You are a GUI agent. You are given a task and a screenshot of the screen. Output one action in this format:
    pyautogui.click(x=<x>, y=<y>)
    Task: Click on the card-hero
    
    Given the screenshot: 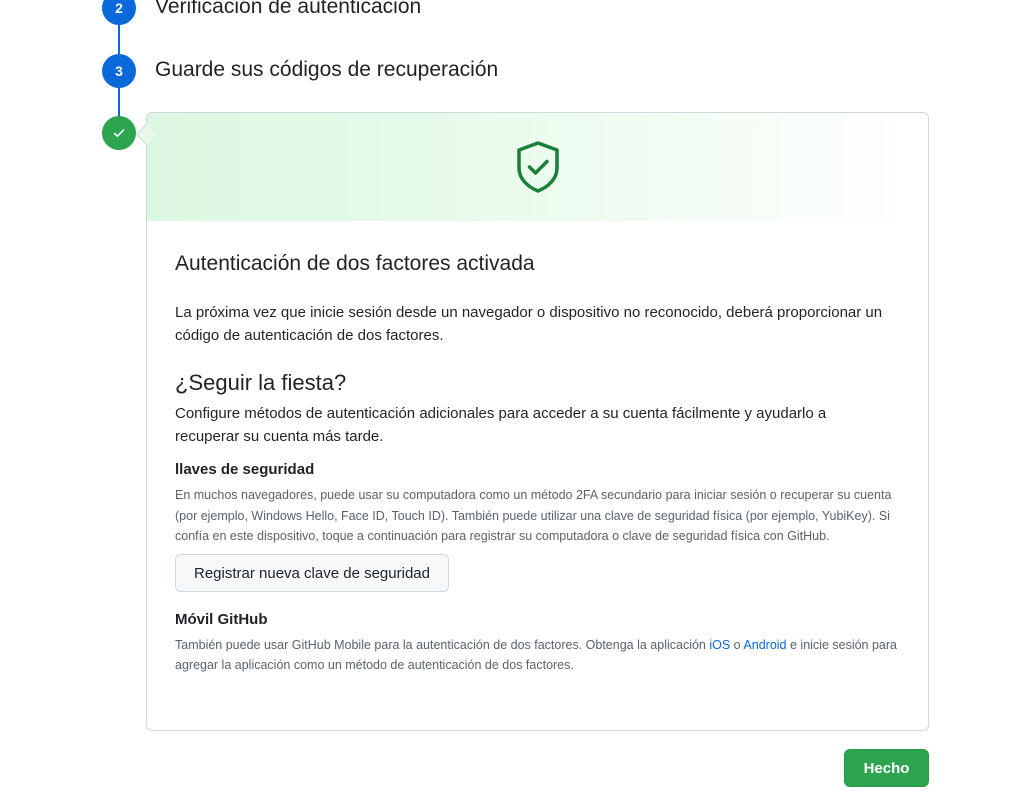 What is the action you would take?
    pyautogui.click(x=537, y=167)
    